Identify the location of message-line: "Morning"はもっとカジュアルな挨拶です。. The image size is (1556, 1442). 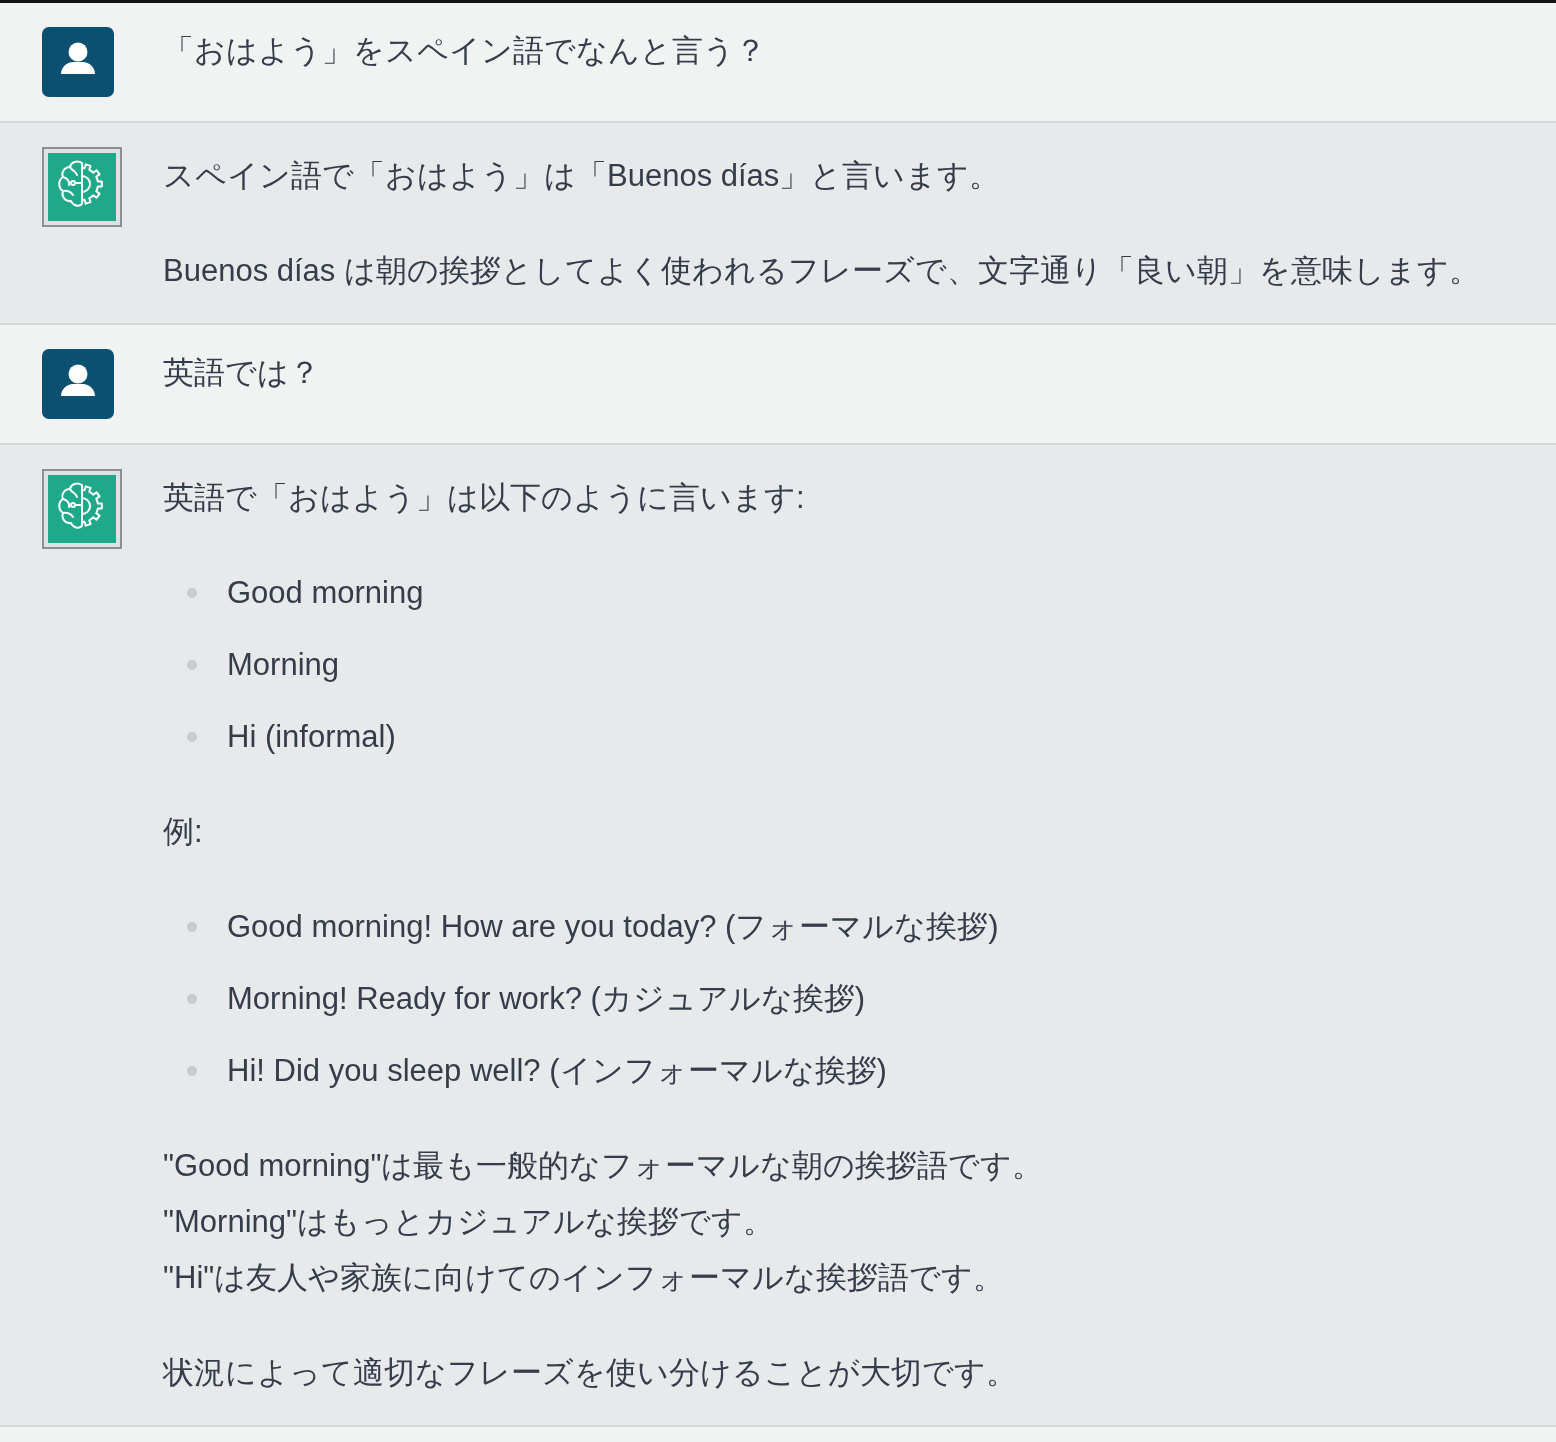
(469, 1222).